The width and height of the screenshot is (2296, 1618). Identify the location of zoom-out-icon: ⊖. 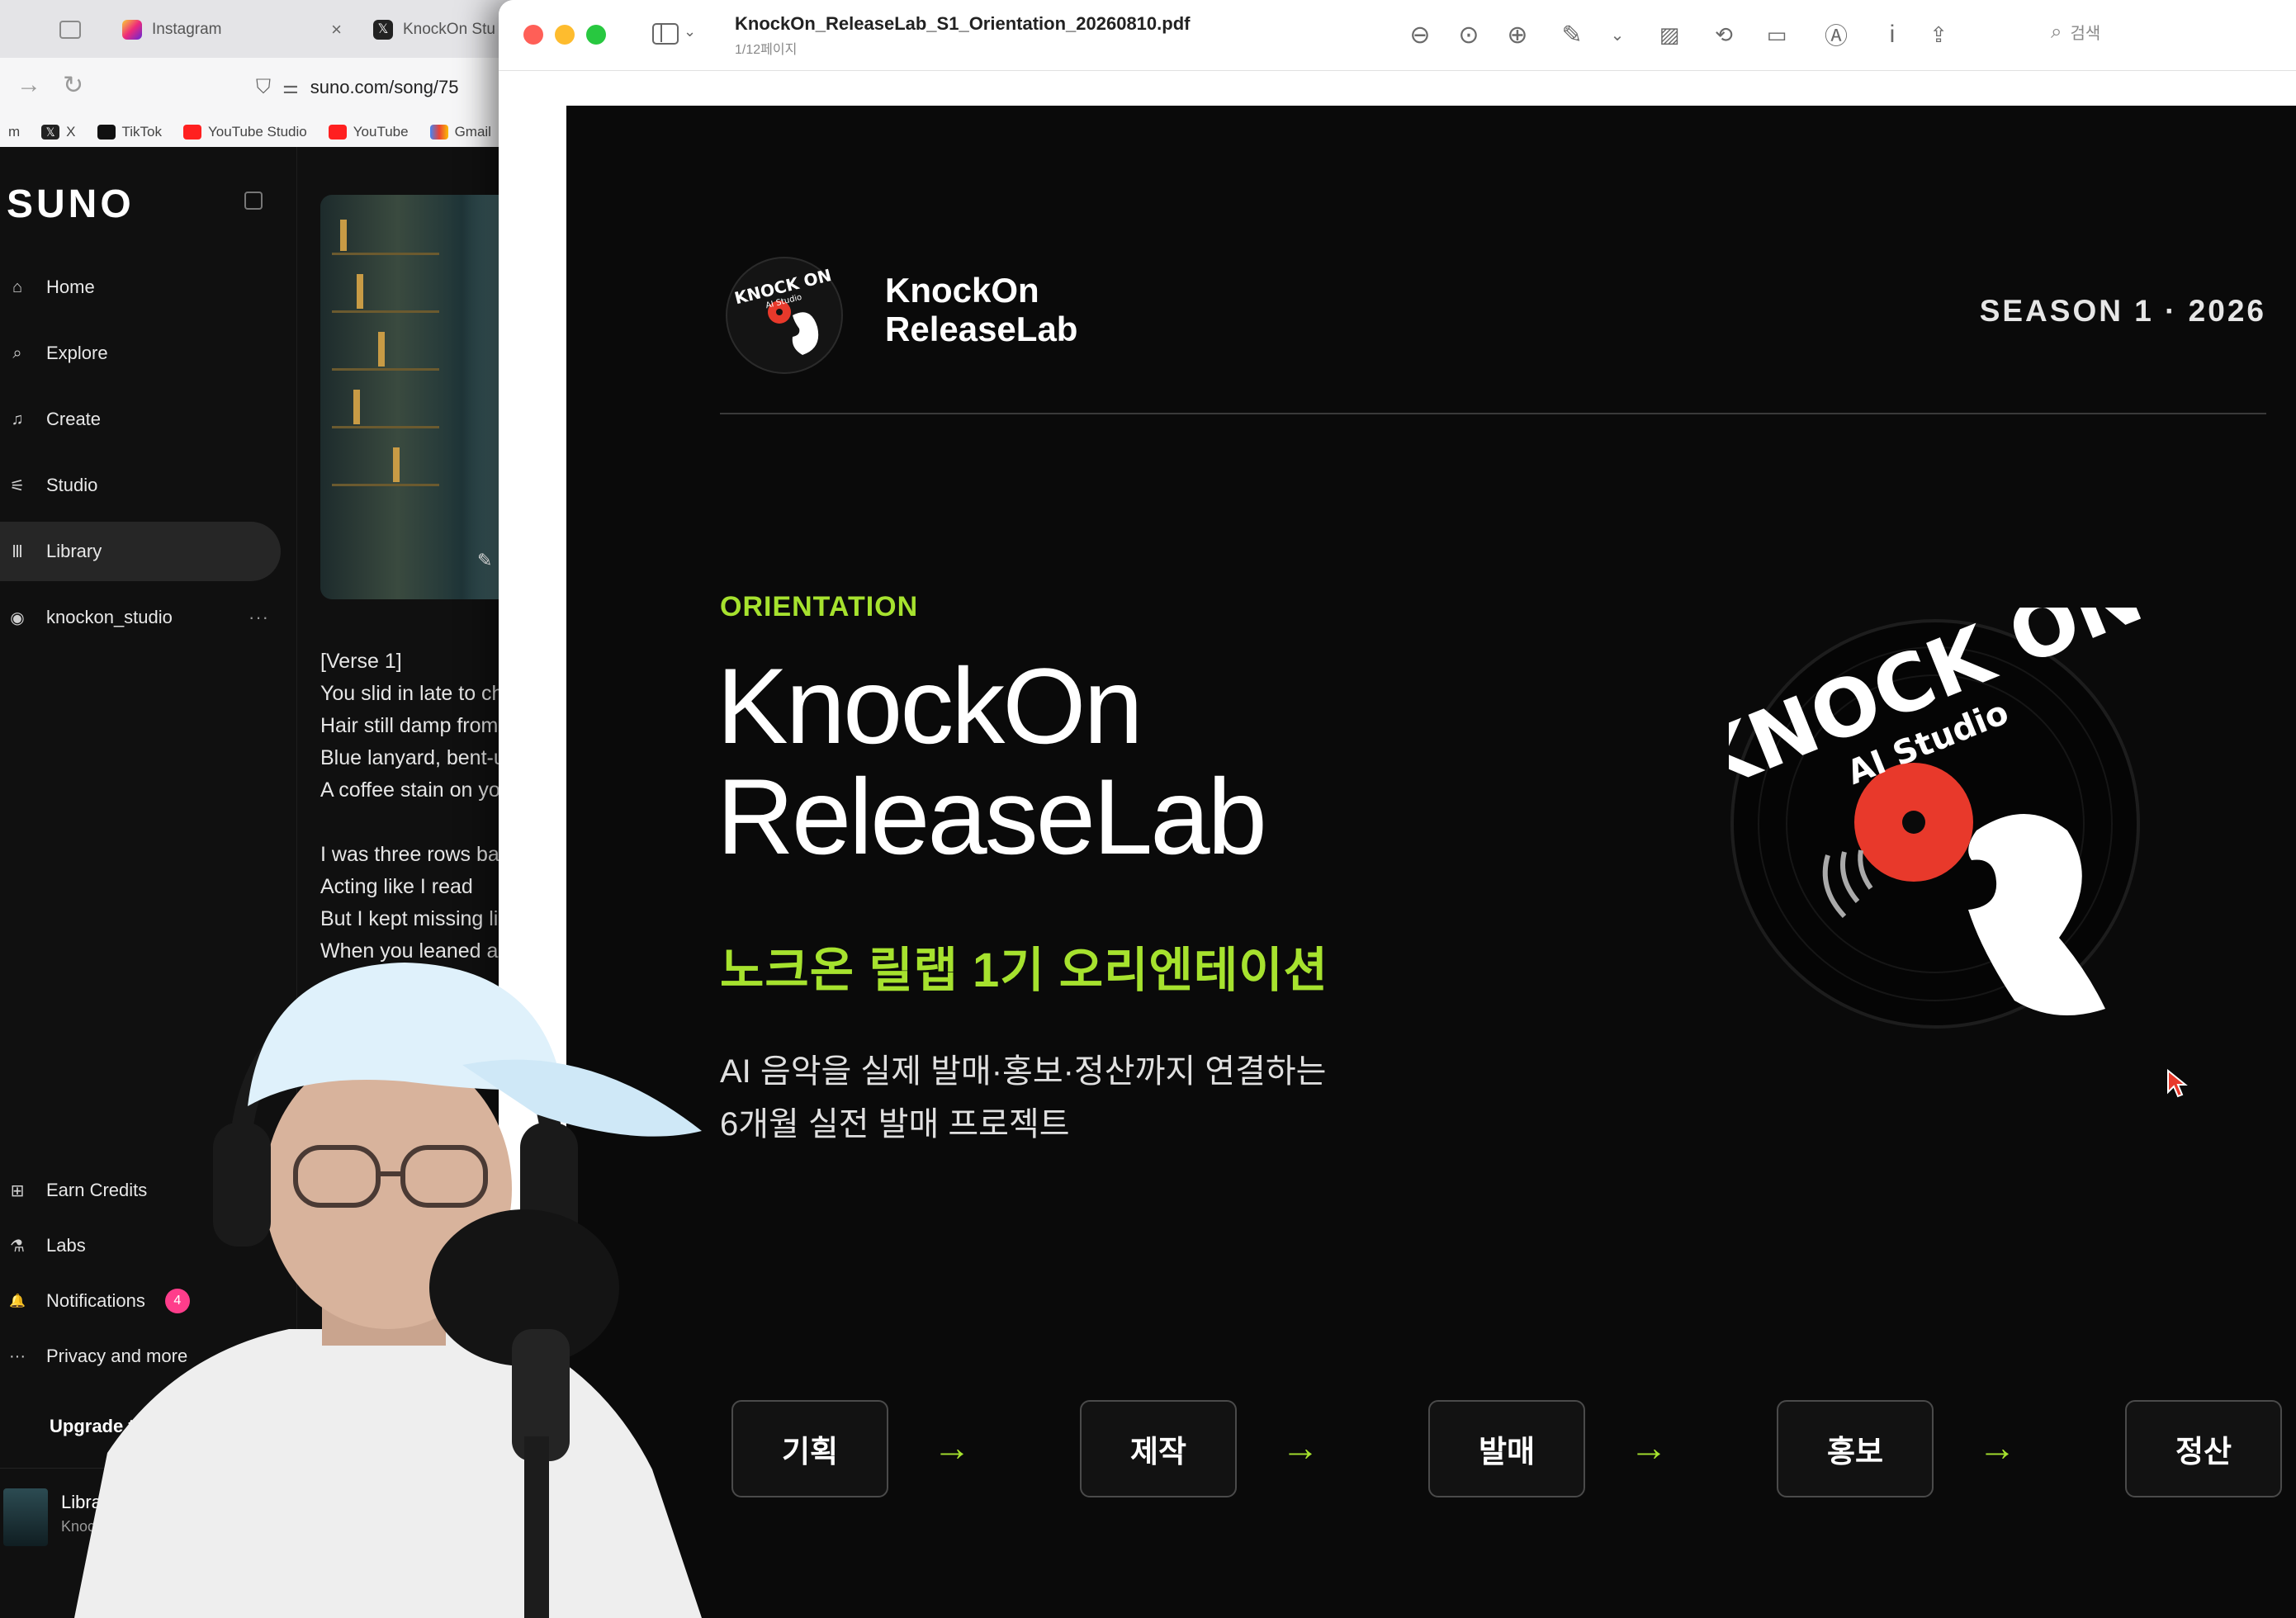
(1420, 34).